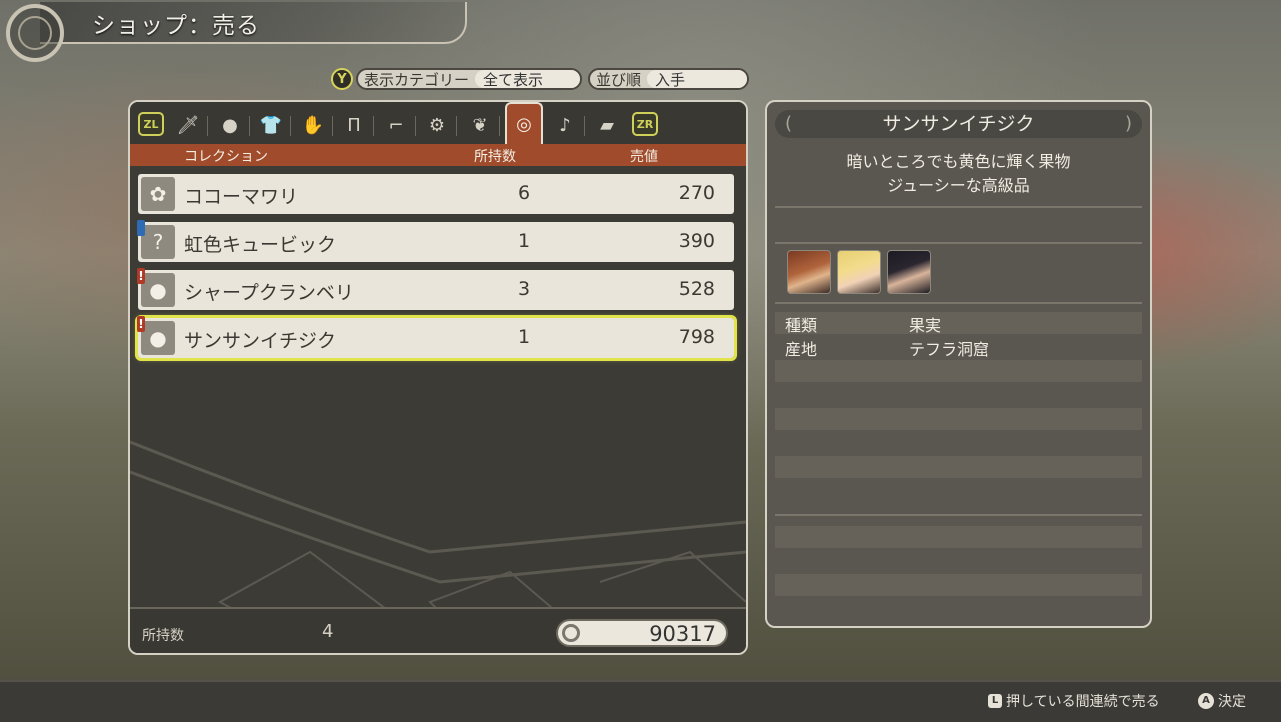  What do you see at coordinates (524, 289) in the screenshot?
I see `item-qty: 3` at bounding box center [524, 289].